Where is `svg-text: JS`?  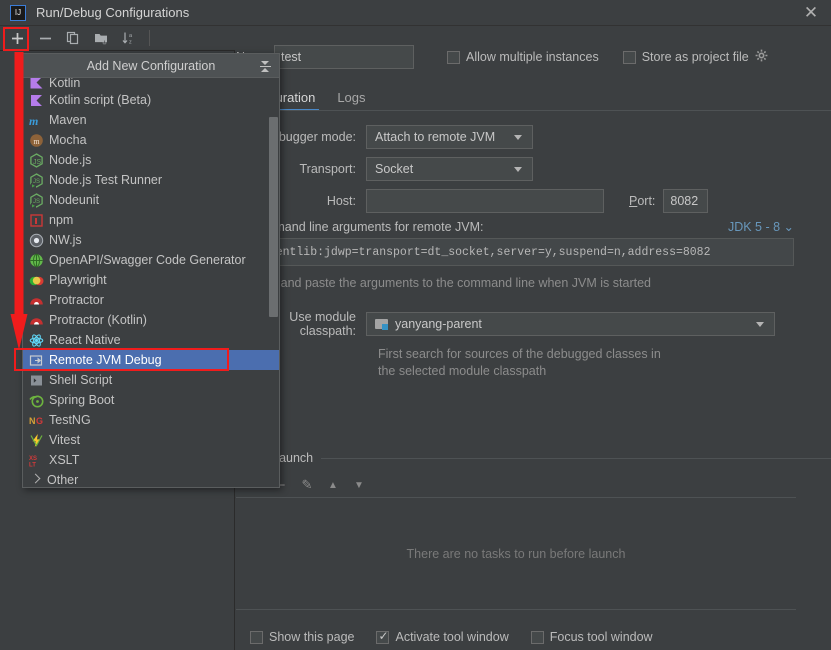 svg-text: JS is located at coordinates (37, 162).